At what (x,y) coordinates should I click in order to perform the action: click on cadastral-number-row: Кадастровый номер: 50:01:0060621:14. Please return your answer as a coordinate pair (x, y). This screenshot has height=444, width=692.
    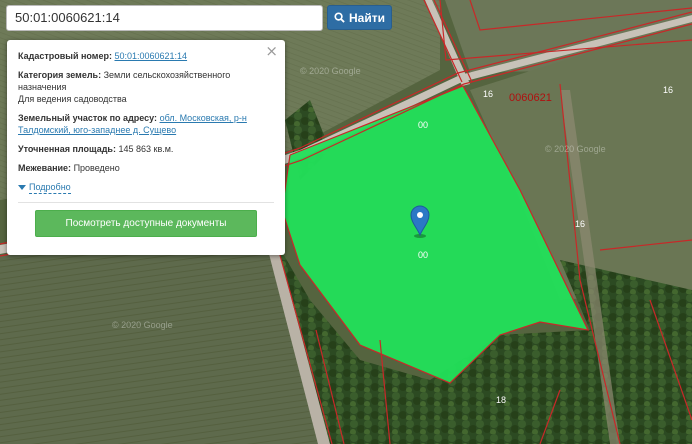
    Looking at the image, I should click on (146, 56).